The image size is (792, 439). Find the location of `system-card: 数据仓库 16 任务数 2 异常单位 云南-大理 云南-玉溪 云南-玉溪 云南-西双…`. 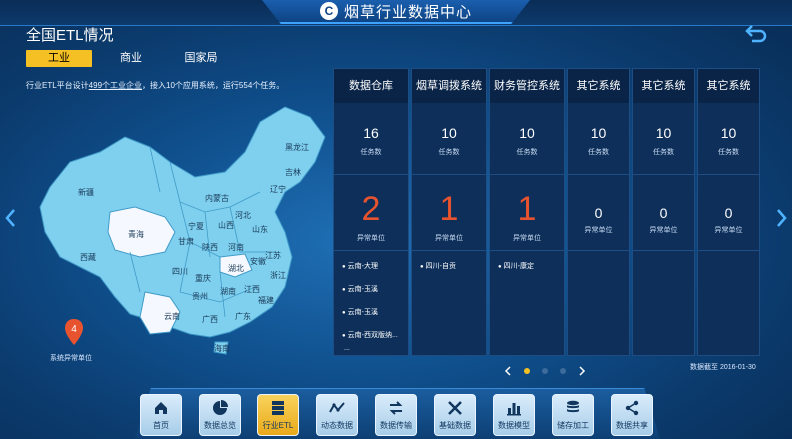

system-card: 数据仓库 16 任务数 2 异常单位 云南-大理 云南-玉溪 云南-玉溪 云南-西双… is located at coordinates (371, 212).